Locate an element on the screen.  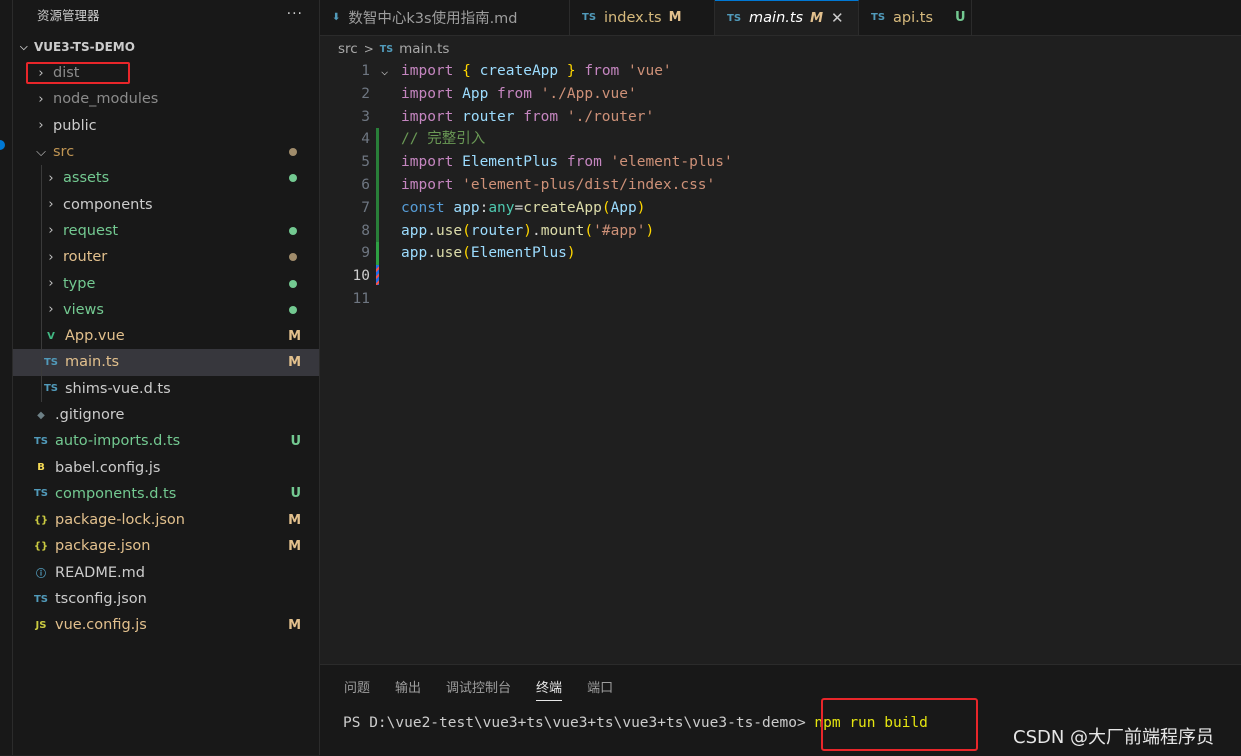
tree-item-router: › router is located at coordinates (166, 257).